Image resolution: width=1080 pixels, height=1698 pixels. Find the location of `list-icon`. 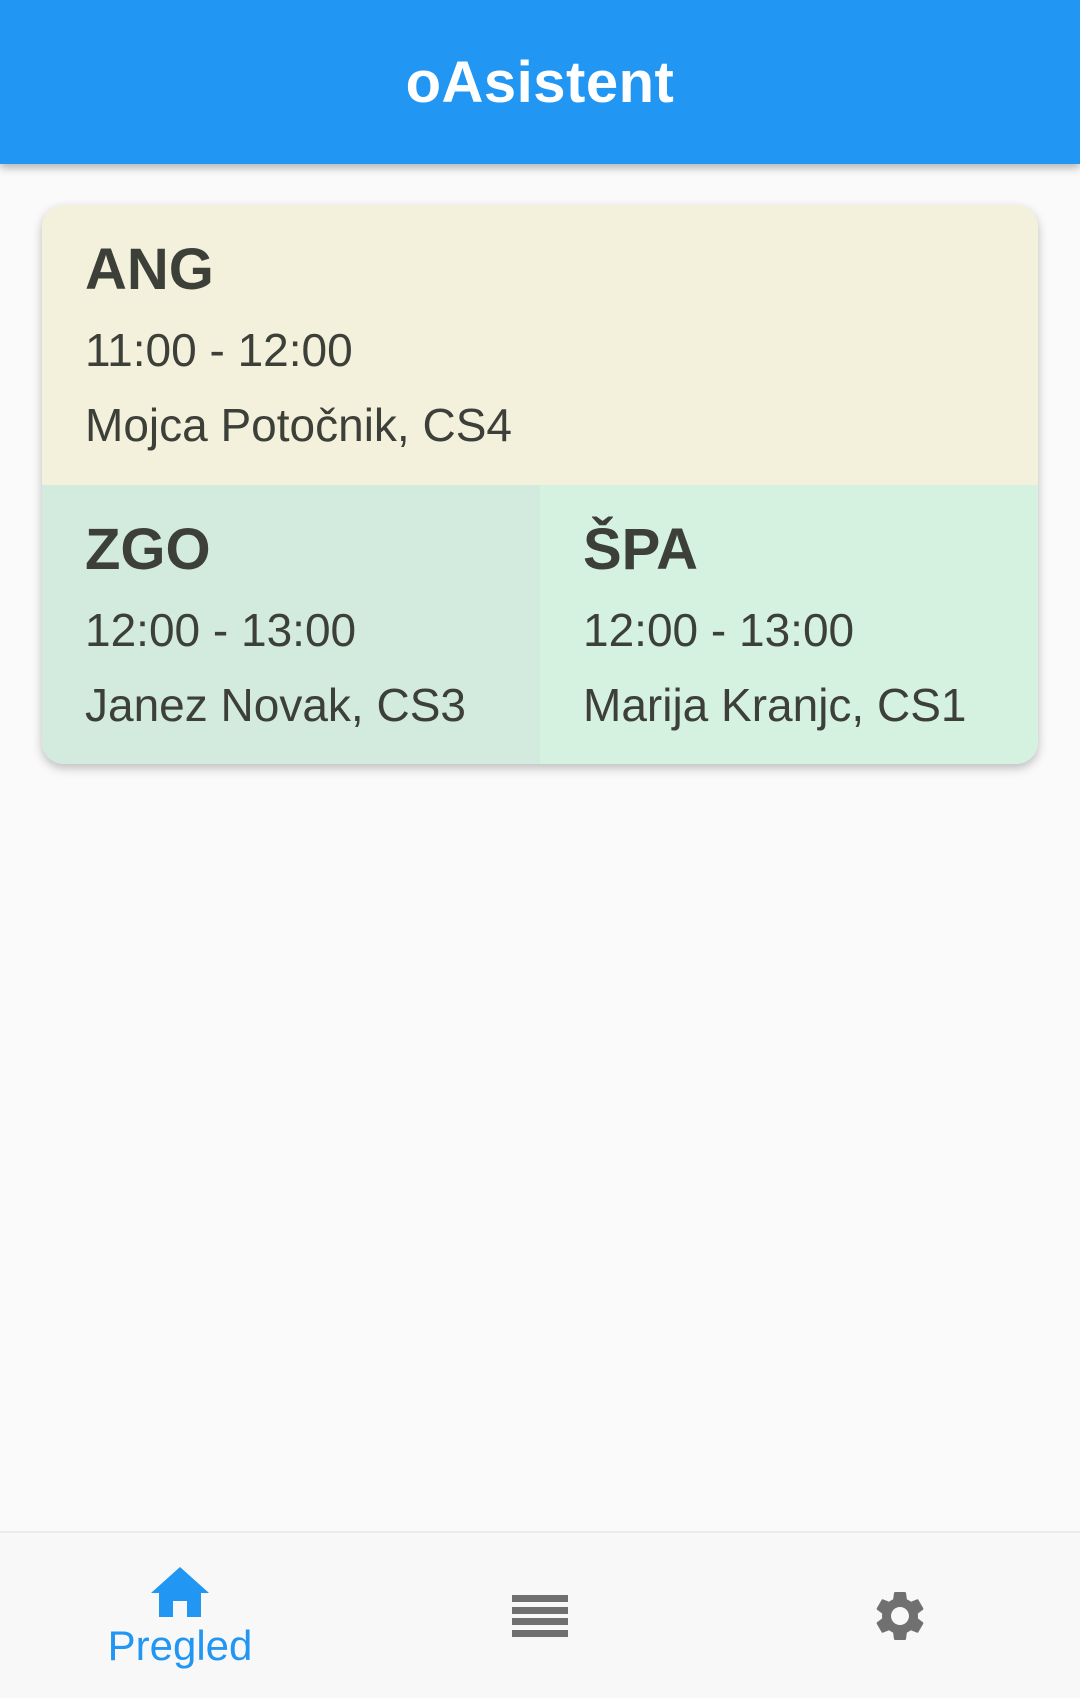

list-icon is located at coordinates (540, 1615).